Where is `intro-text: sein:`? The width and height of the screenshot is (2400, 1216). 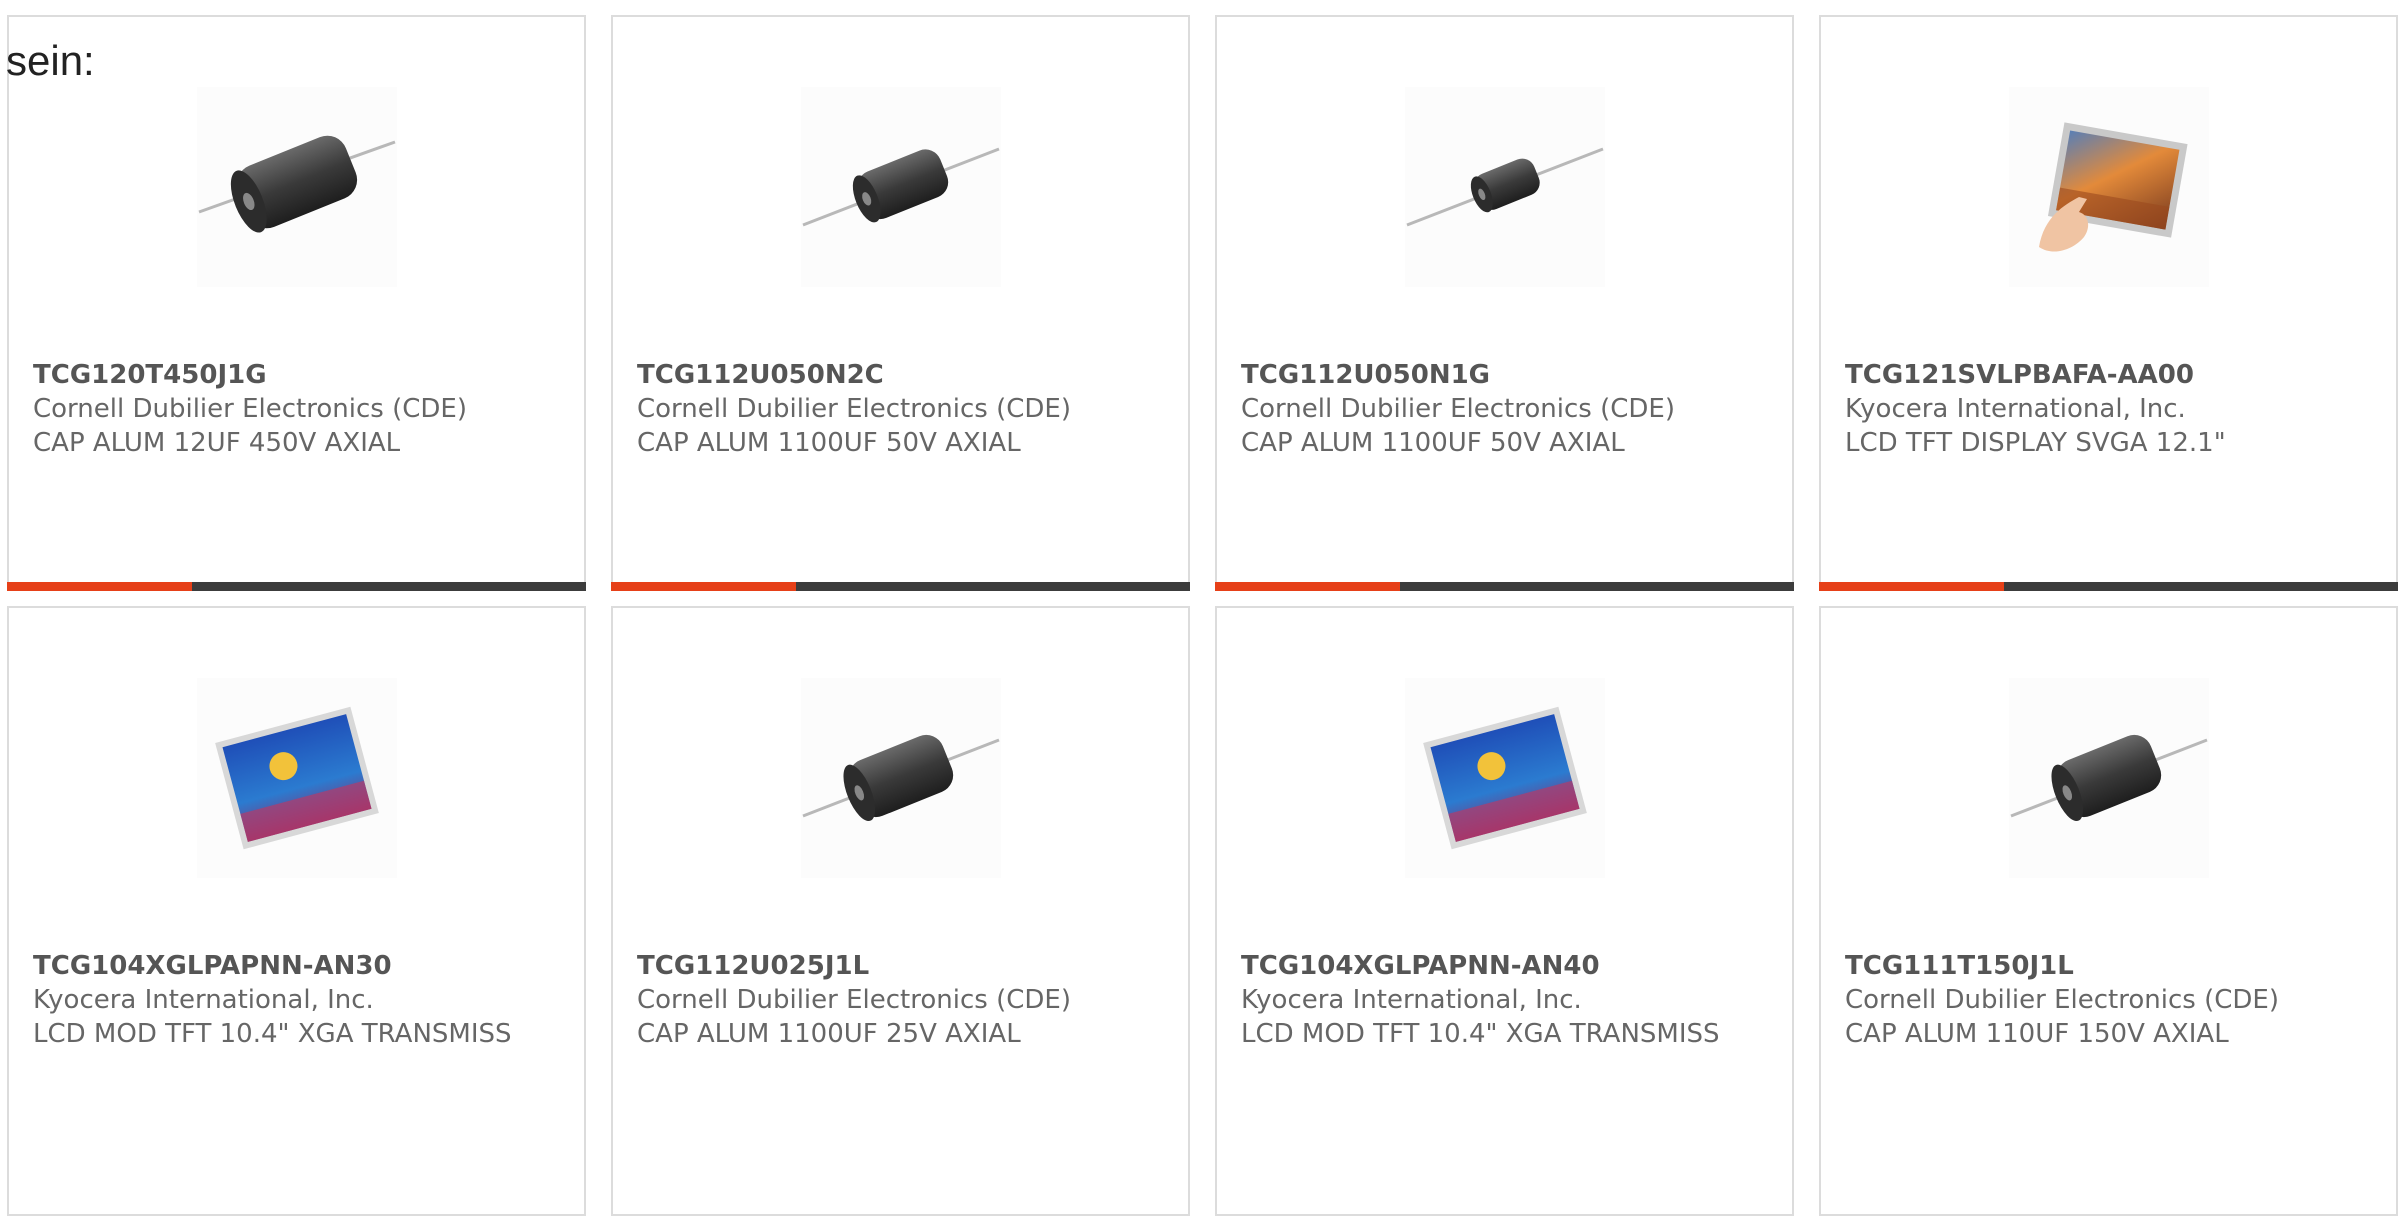 intro-text: sein: is located at coordinates (50, 60).